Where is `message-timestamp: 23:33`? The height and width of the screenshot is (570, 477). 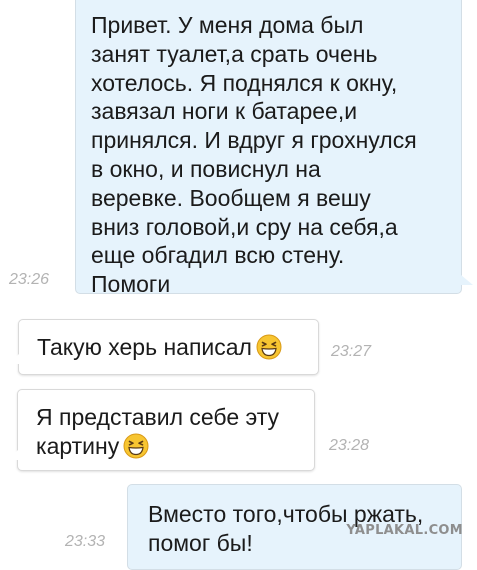
message-timestamp: 23:33 is located at coordinates (85, 541).